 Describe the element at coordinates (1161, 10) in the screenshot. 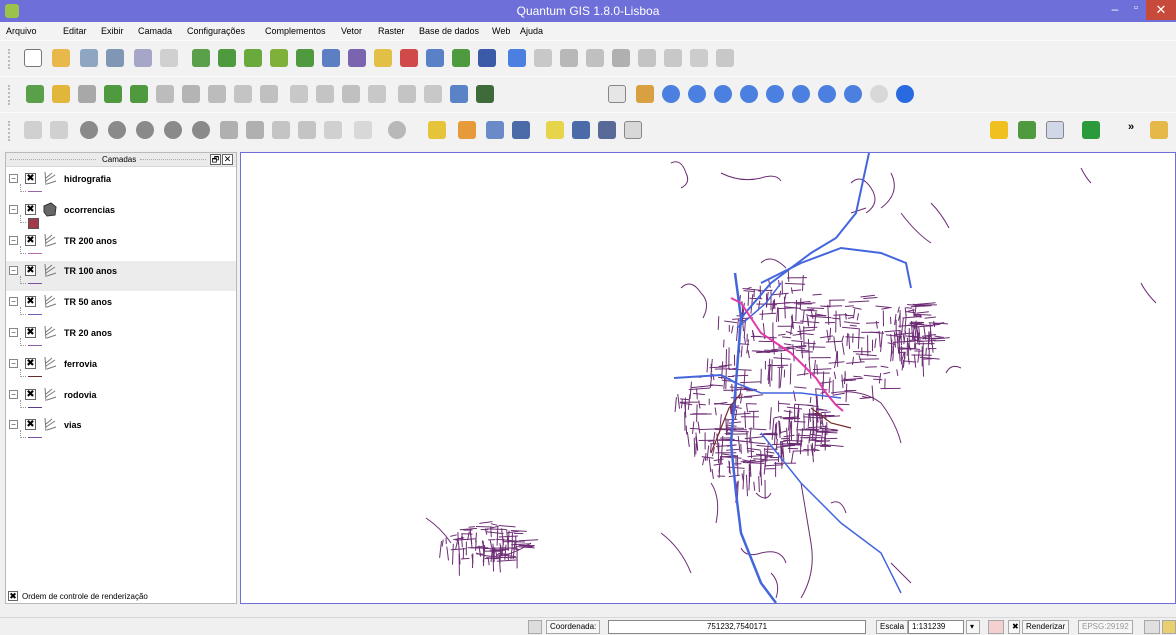

I see `close-button: ✕` at that location.